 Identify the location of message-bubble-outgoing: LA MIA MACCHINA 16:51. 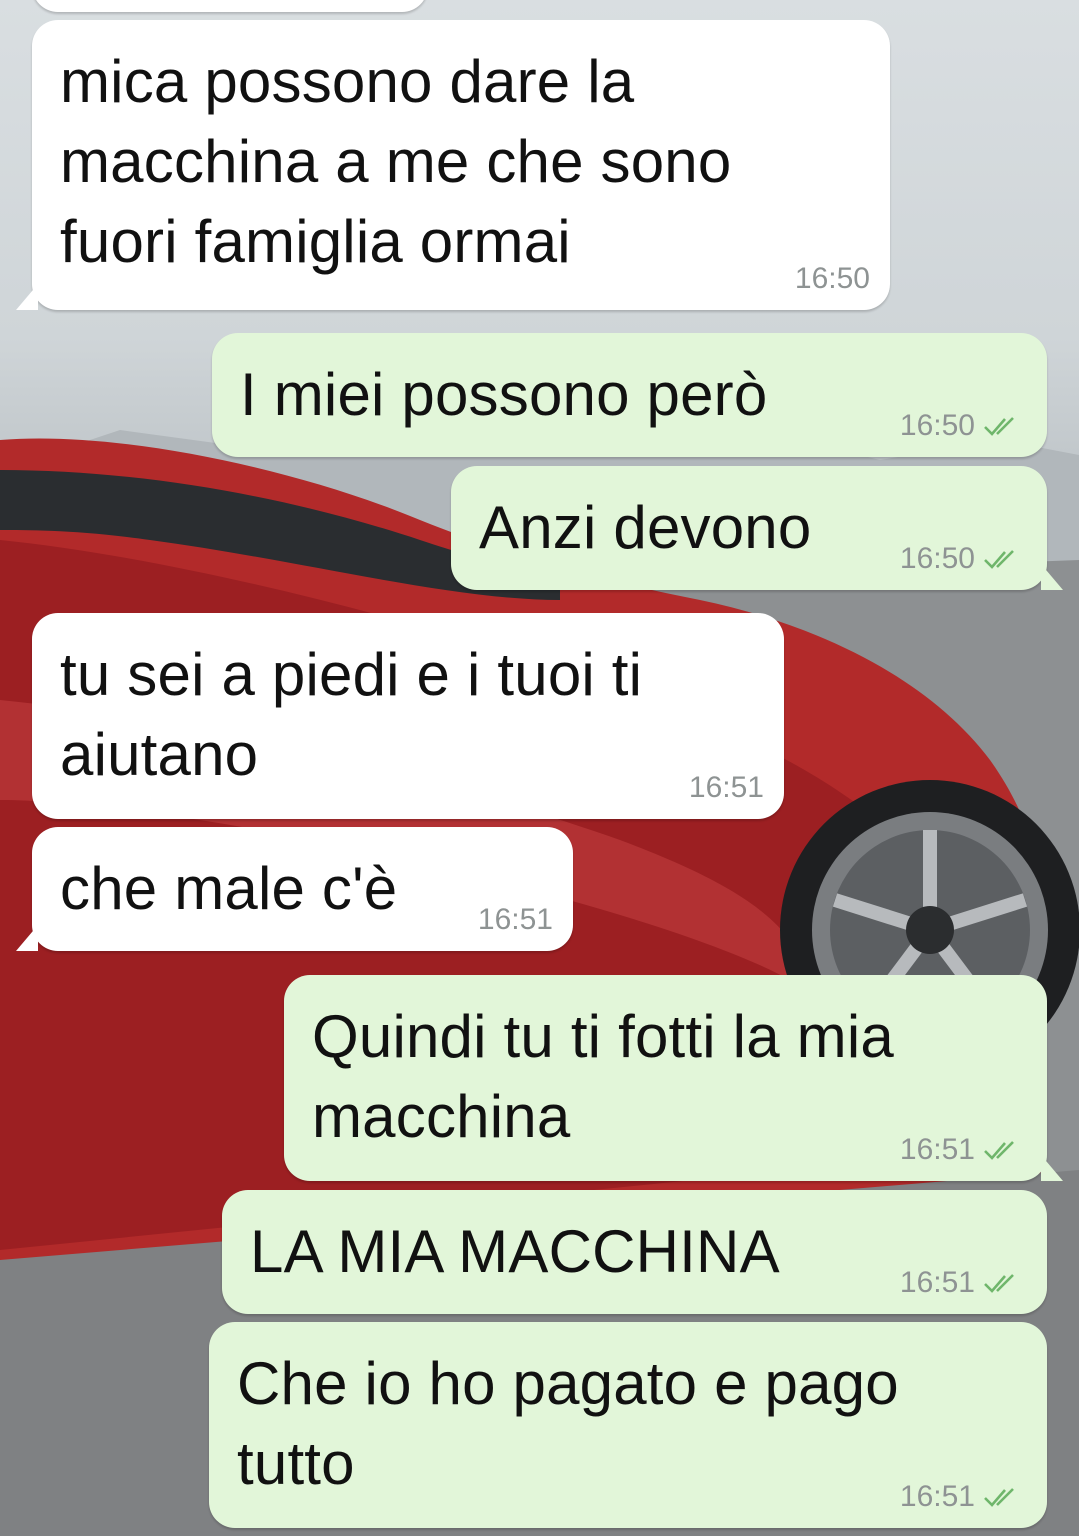
(634, 1252).